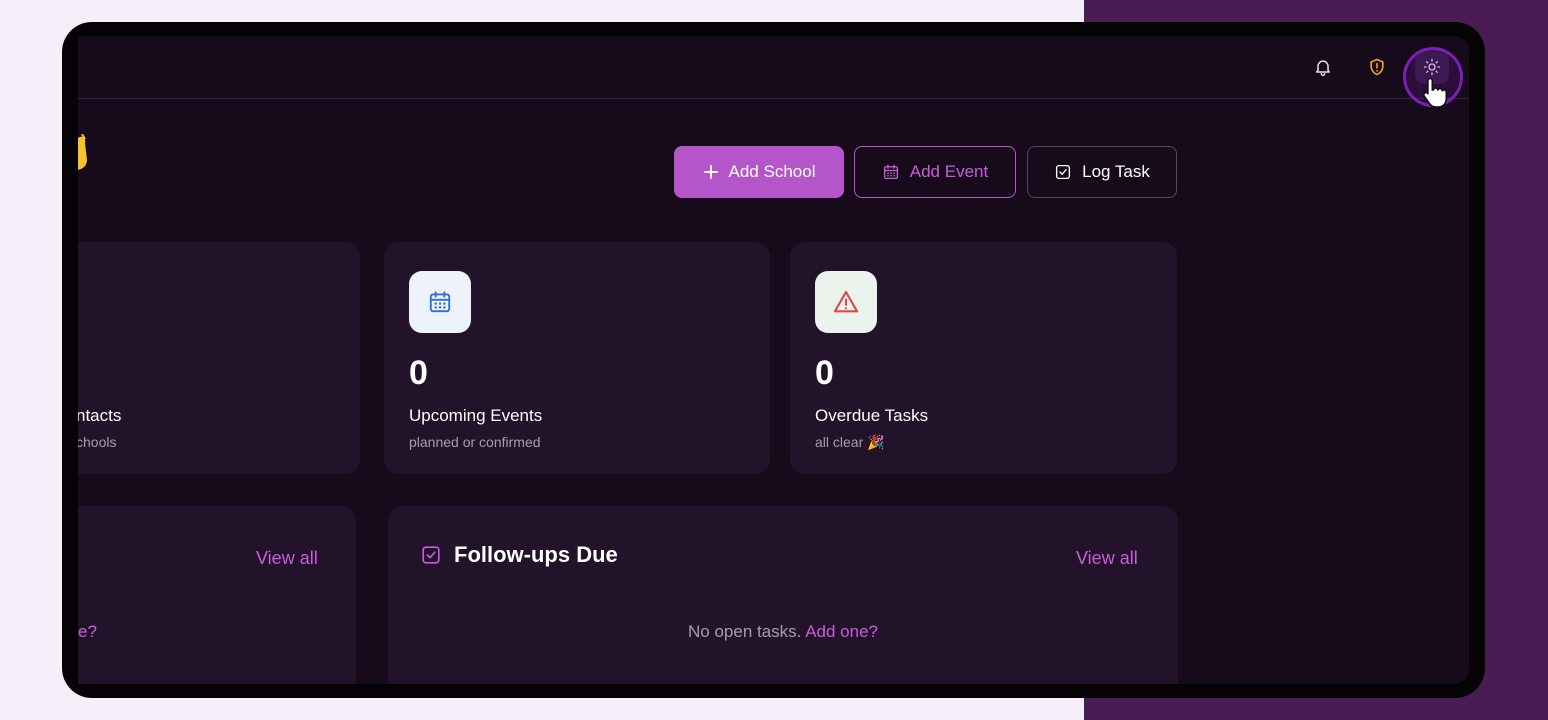  What do you see at coordinates (1377, 67) in the screenshot?
I see `shield-alert-icon` at bounding box center [1377, 67].